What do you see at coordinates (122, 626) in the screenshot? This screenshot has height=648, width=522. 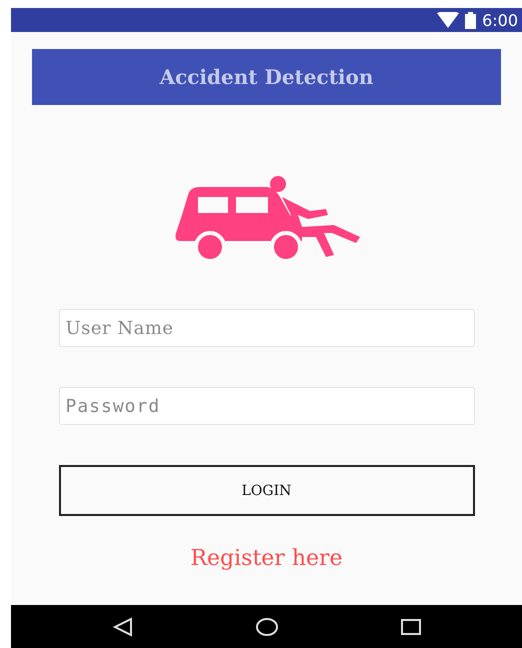 I see `back-icon` at bounding box center [122, 626].